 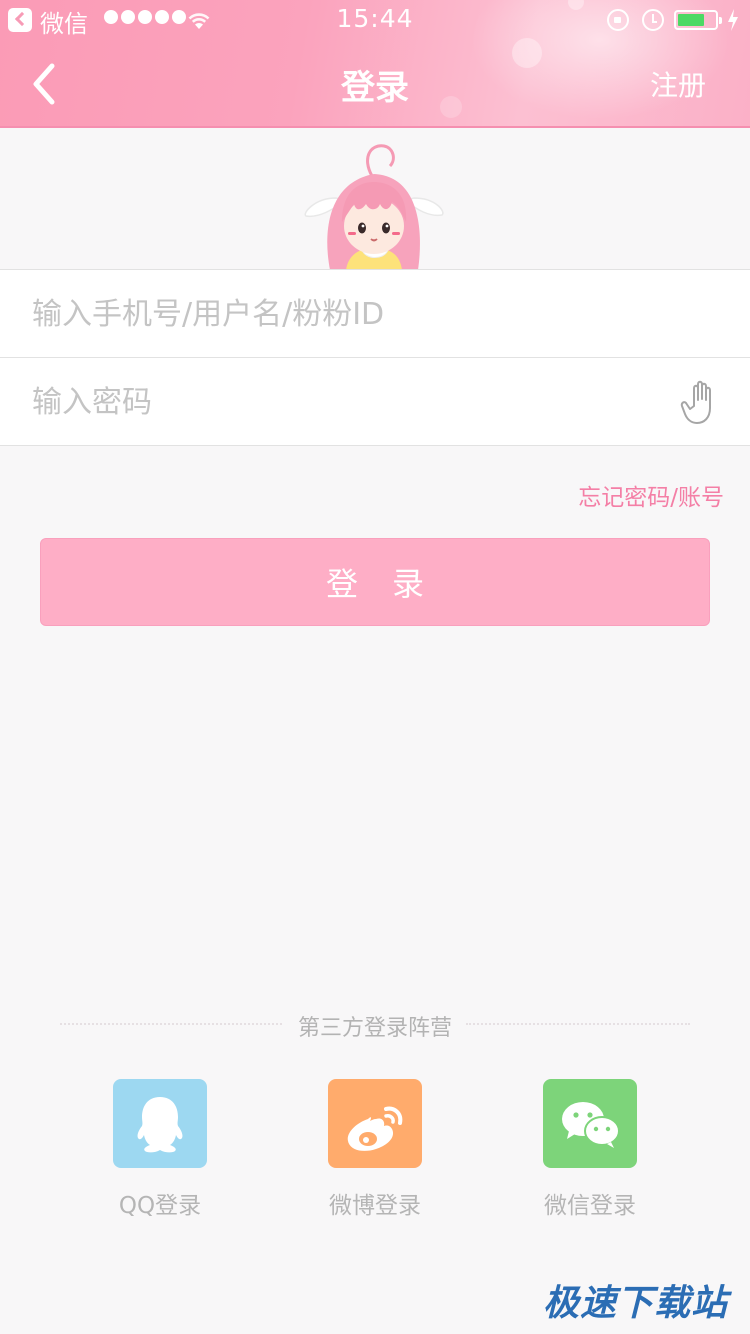 I want to click on weibo-icon, so click(x=375, y=1128).